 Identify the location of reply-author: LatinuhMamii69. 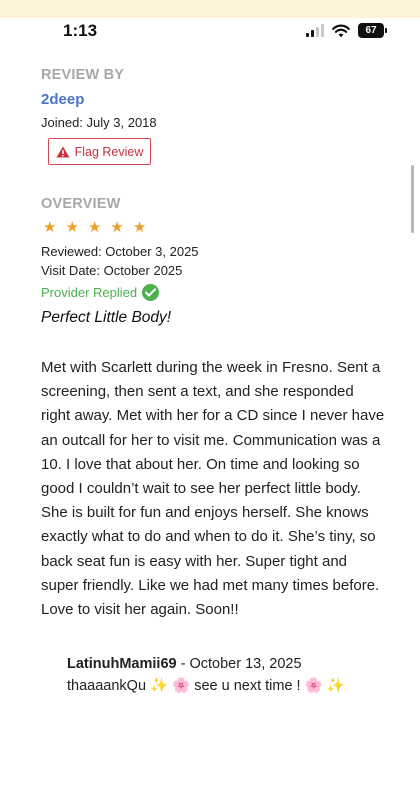
(122, 664).